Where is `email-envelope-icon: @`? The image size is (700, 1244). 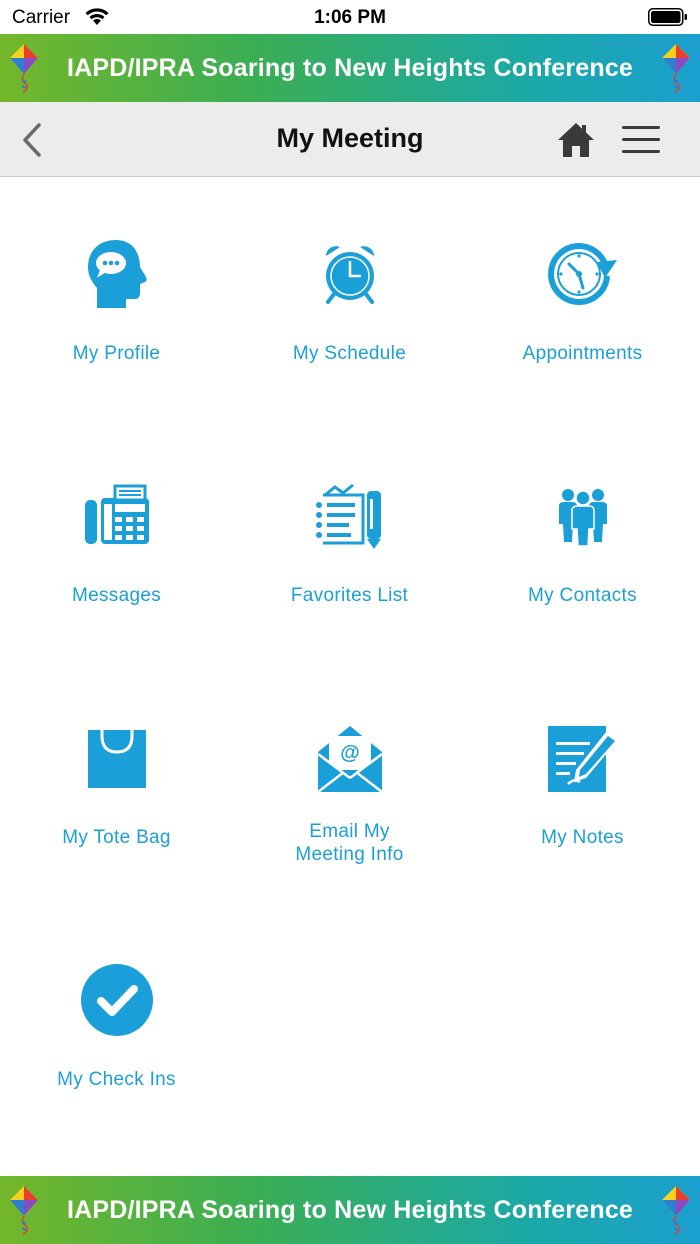
email-envelope-icon: @ is located at coordinates (349, 758).